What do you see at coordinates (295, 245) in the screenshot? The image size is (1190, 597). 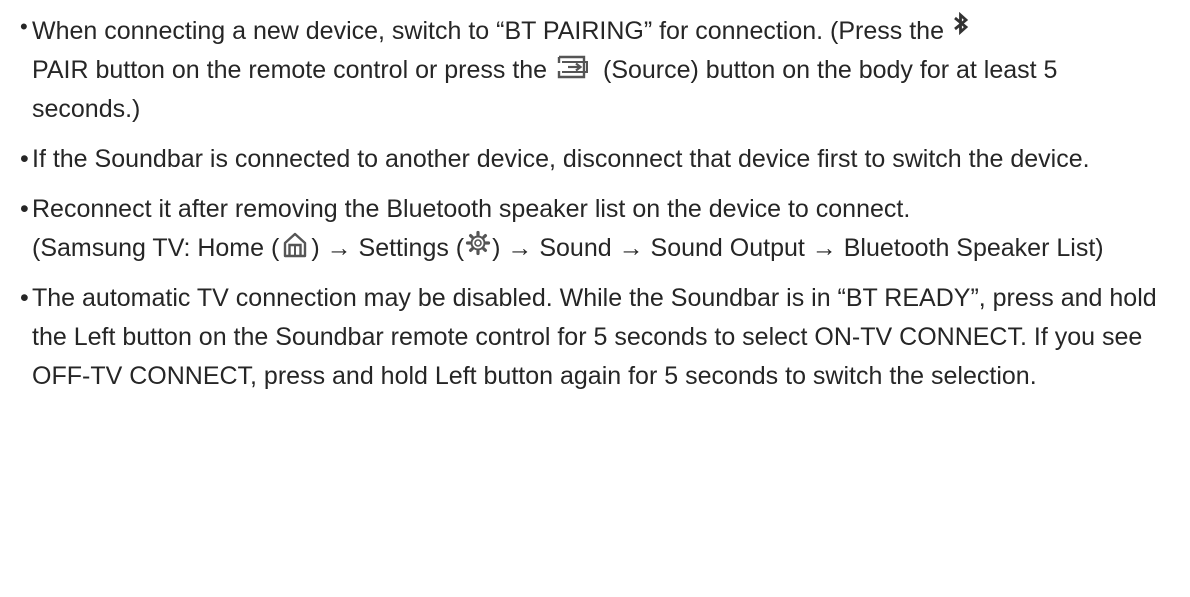 I see `home-icon` at bounding box center [295, 245].